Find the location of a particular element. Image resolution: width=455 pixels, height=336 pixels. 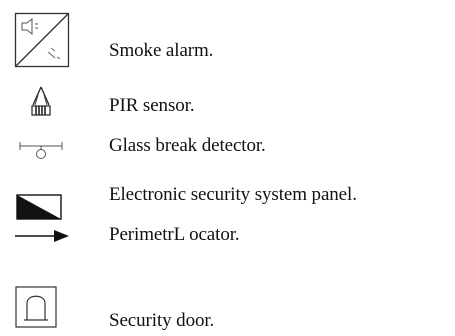

smoke-alarm-icon is located at coordinates (42, 40).